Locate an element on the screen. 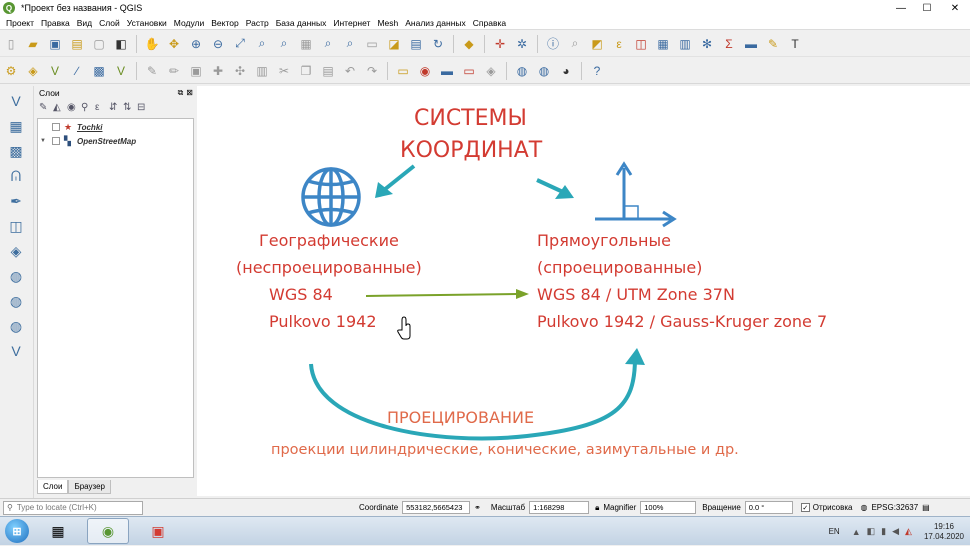 Image resolution: width=970 pixels, height=546 pixels. web-plugin-icon-3: ◕ is located at coordinates (566, 71).